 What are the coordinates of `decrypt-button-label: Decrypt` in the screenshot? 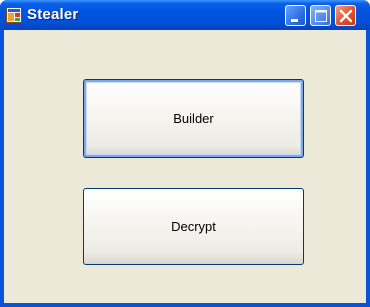 It's located at (193, 226).